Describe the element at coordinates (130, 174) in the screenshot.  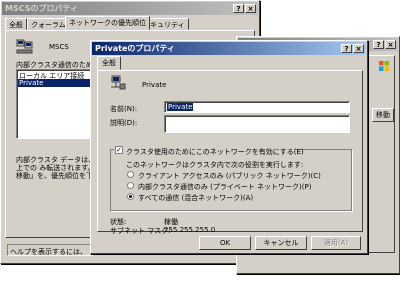
I see `radio-client` at that location.